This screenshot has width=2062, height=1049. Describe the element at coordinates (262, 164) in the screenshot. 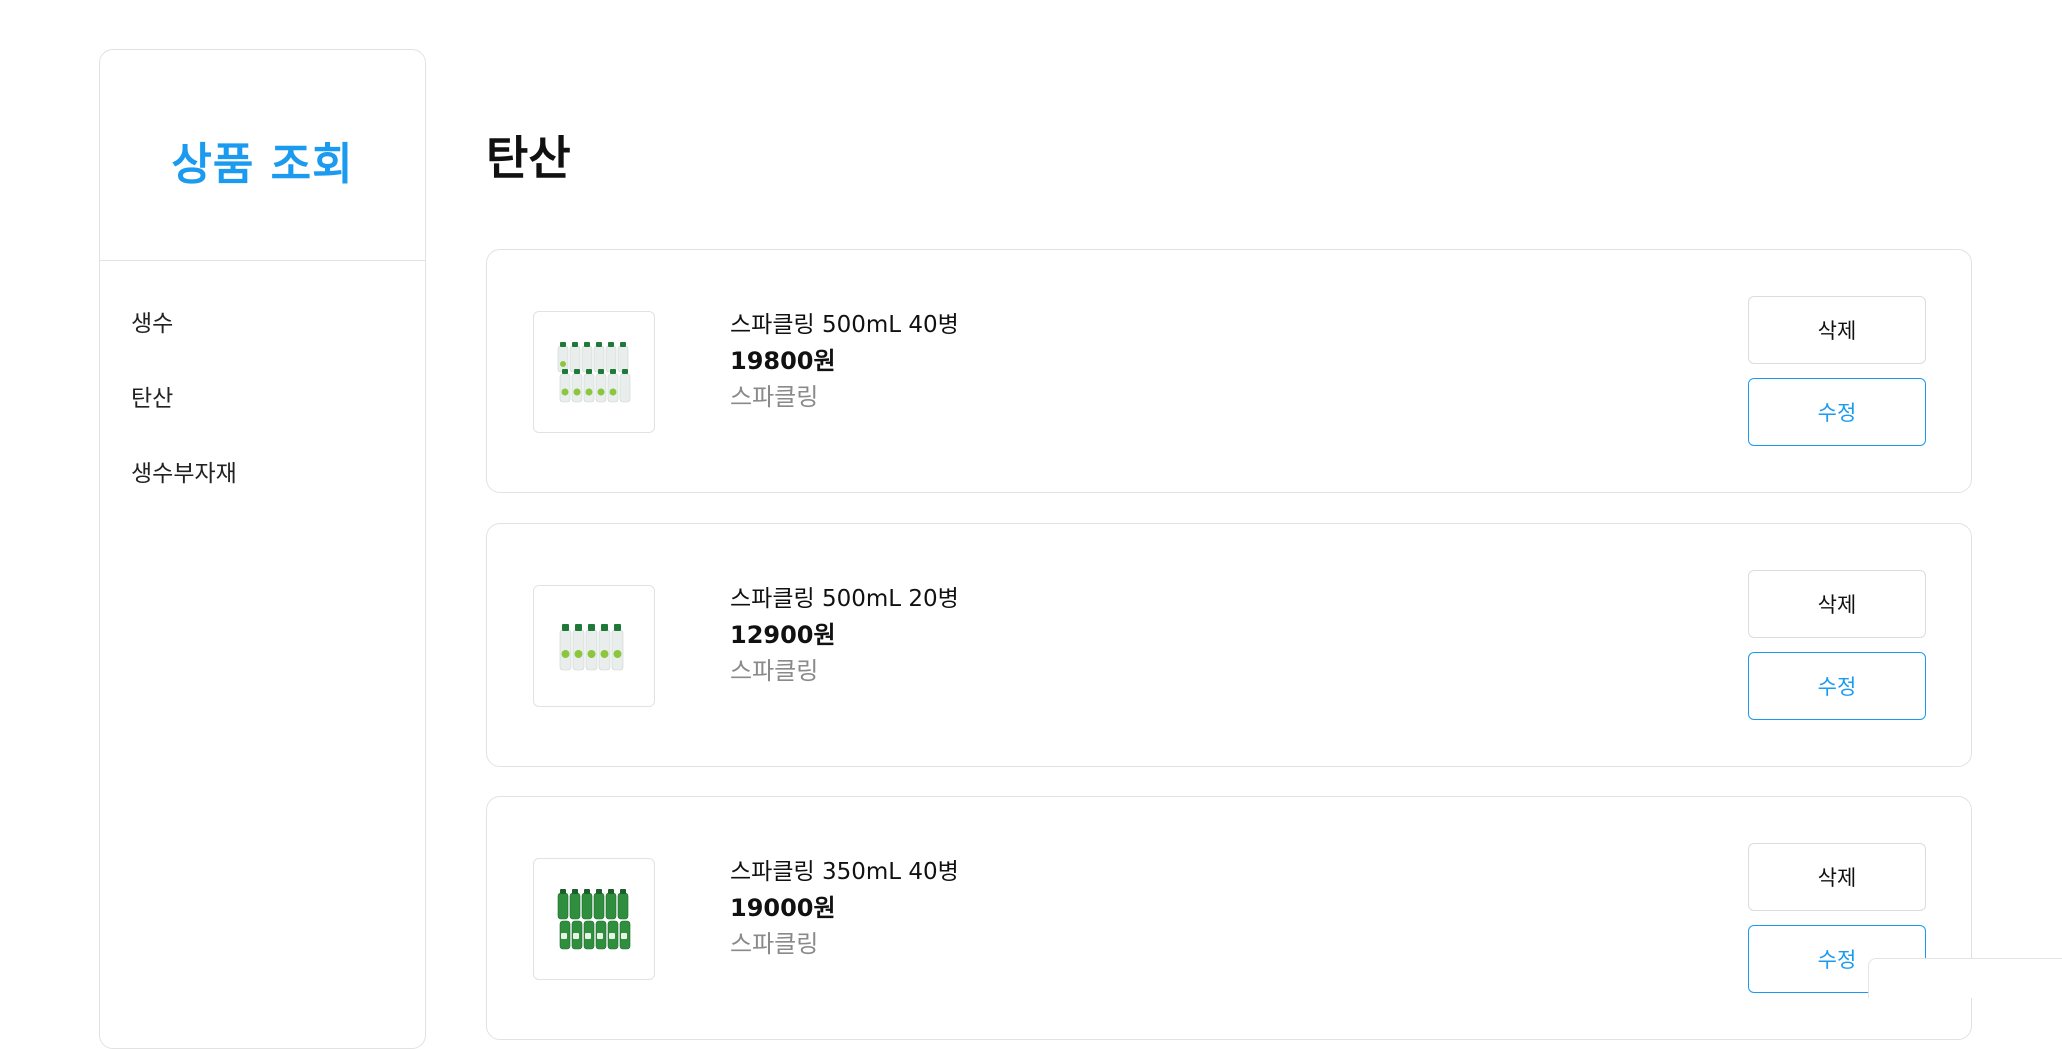

I see `sidebar-title: 상품 조회` at that location.